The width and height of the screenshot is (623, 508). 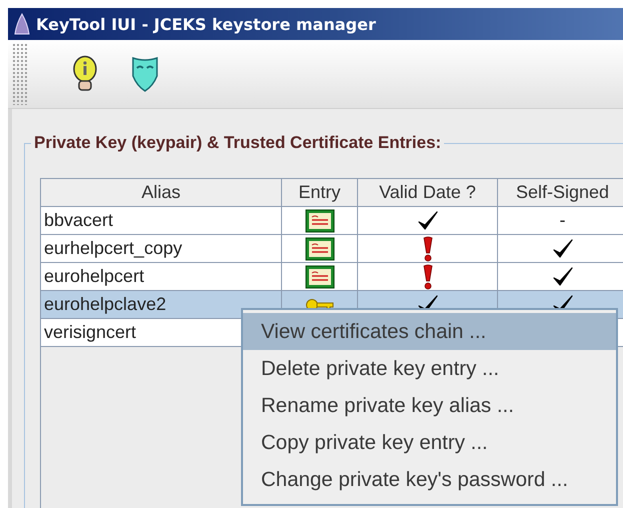 I want to click on lightbulb-icon, so click(x=85, y=74).